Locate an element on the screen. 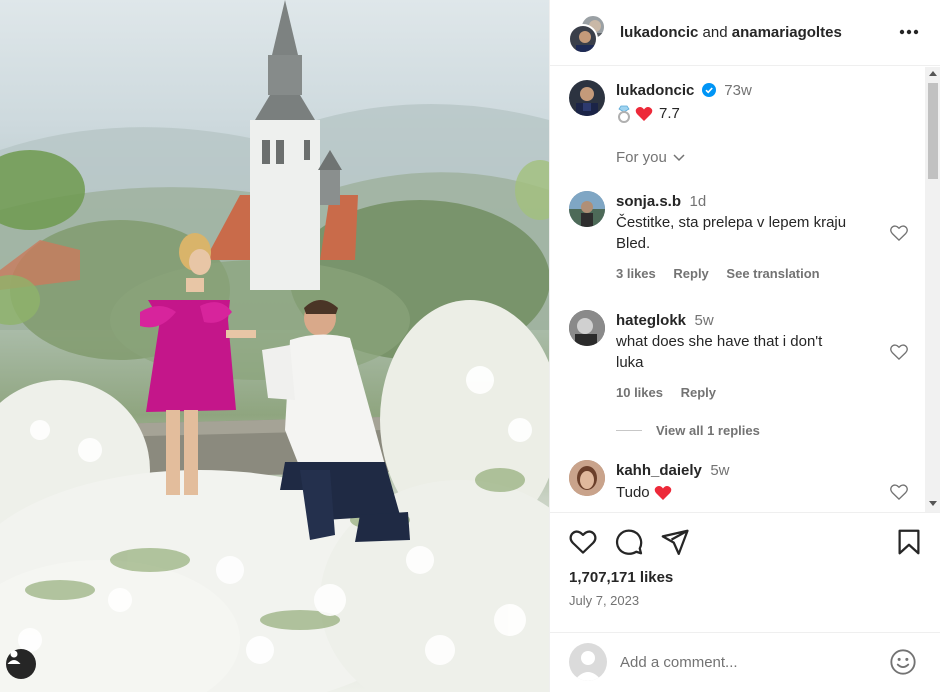 The width and height of the screenshot is (940, 692). post-header: lukadoncic and anamariagoltes is located at coordinates (745, 33).